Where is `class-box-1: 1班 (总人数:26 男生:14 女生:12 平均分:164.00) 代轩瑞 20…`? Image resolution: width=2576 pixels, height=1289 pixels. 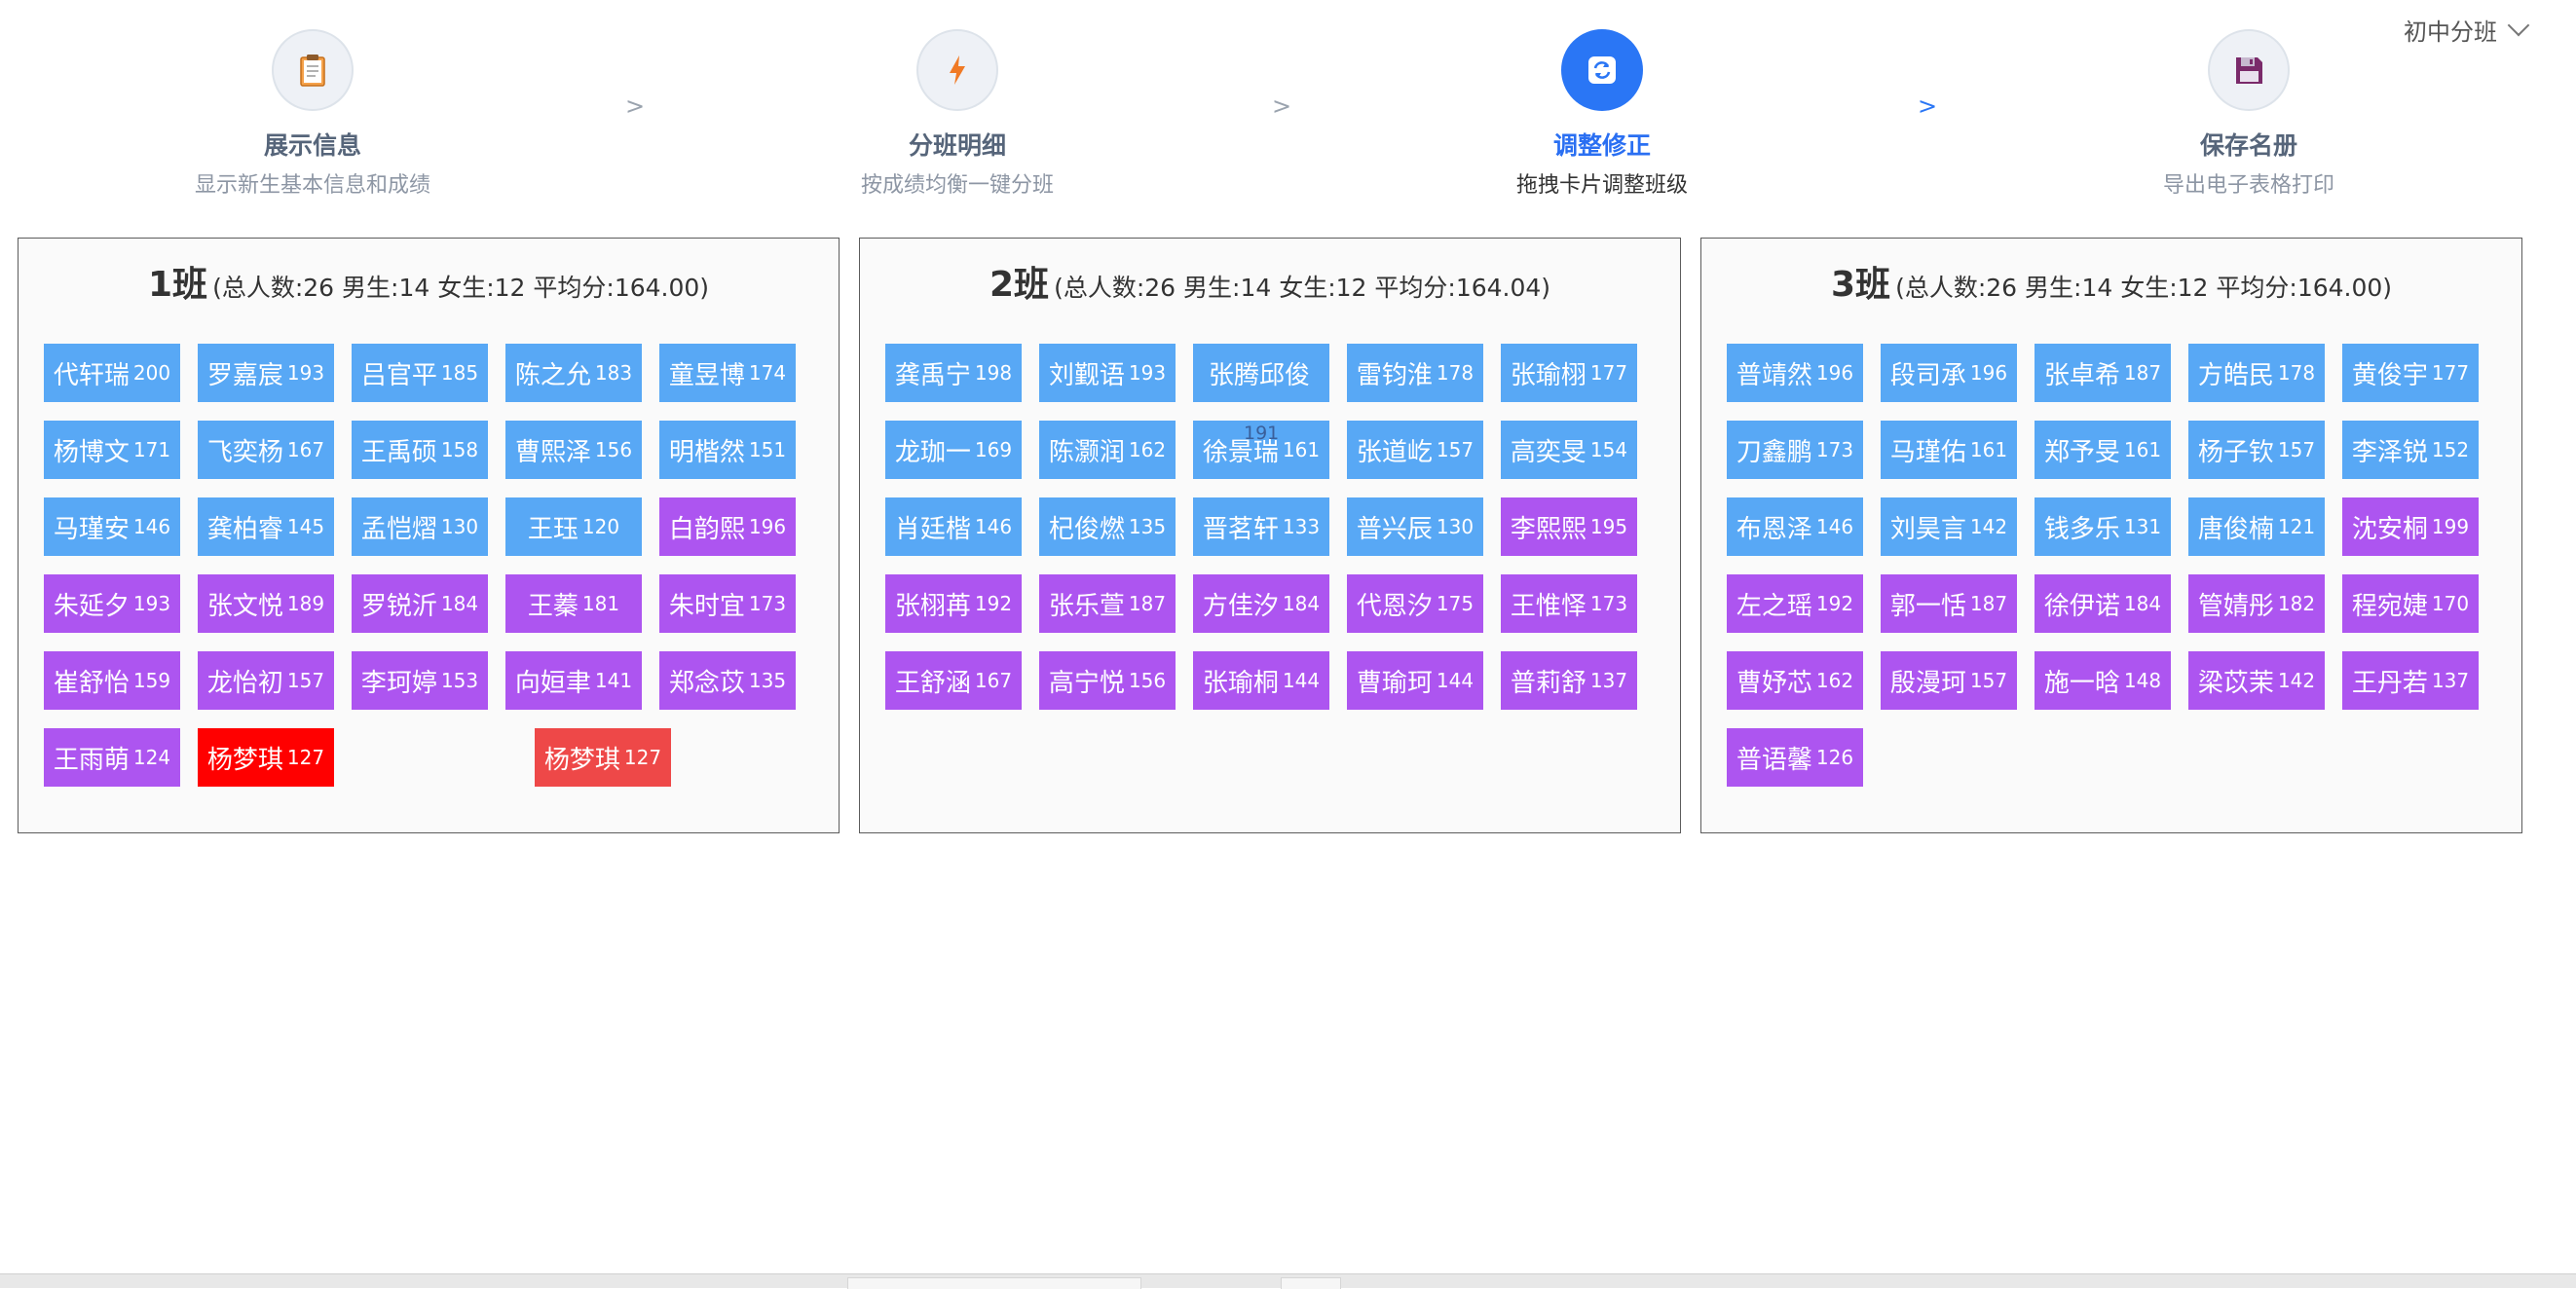
class-box-1: 1班 (总人数:26 男生:14 女生:12 平均分:164.00) 代轩瑞 20… is located at coordinates (429, 535).